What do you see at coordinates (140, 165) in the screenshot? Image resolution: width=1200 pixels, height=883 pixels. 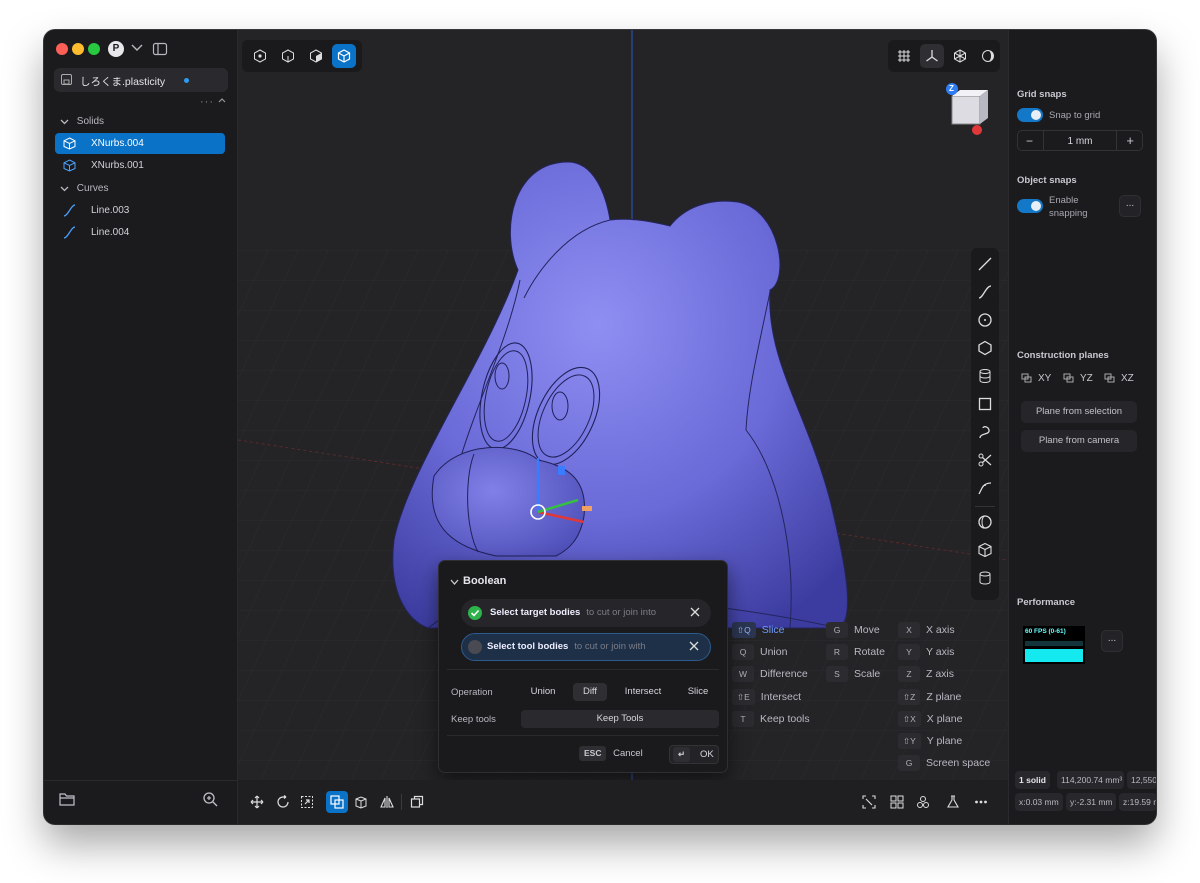 I see `outliner-item-xnurbs-001: XNurbs.001` at bounding box center [140, 165].